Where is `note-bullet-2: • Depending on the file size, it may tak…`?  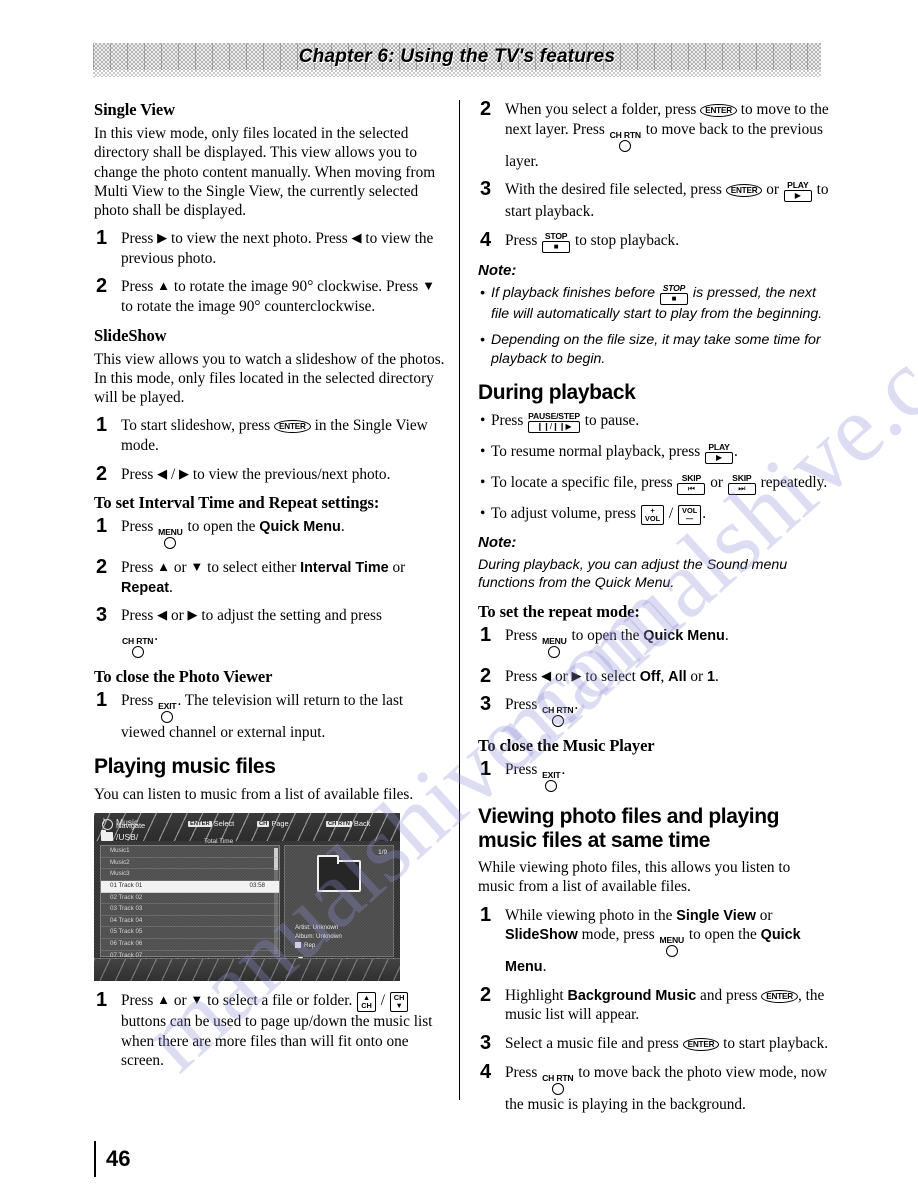 note-bullet-2: • Depending on the file size, it may tak… is located at coordinates (654, 349).